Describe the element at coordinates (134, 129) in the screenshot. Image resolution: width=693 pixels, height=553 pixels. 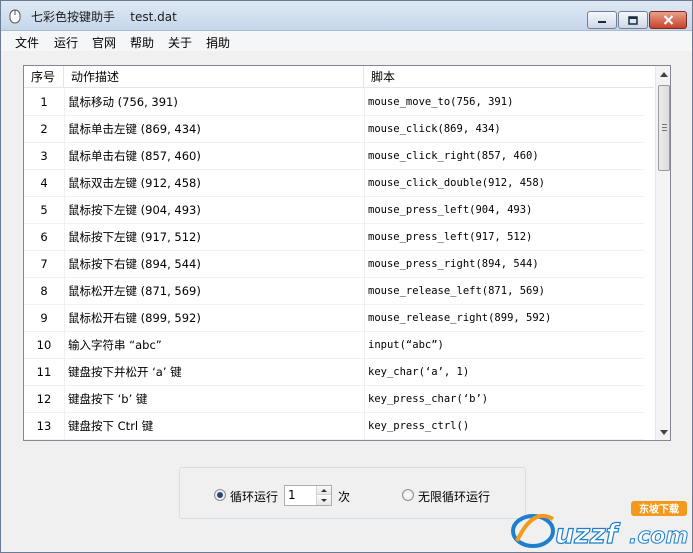
I see `row-description: 鼠标单击左键 (869, 434)` at that location.